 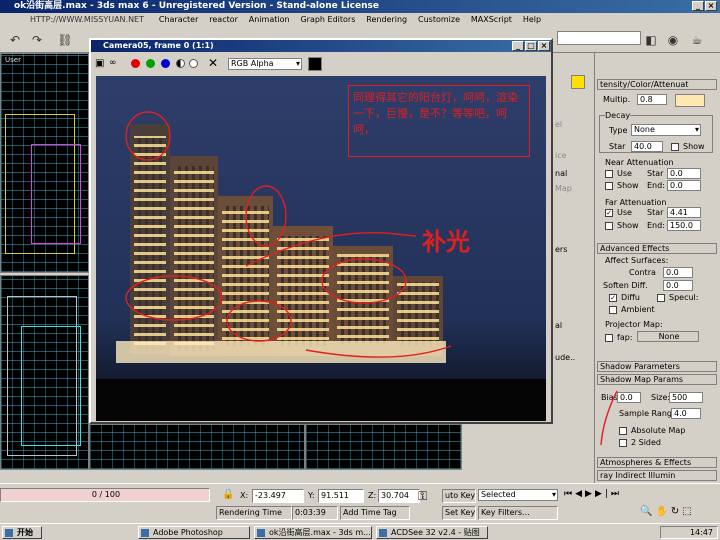 What do you see at coordinates (638, 309) in the screenshot?
I see `ambient-label: Ambient` at bounding box center [638, 309].